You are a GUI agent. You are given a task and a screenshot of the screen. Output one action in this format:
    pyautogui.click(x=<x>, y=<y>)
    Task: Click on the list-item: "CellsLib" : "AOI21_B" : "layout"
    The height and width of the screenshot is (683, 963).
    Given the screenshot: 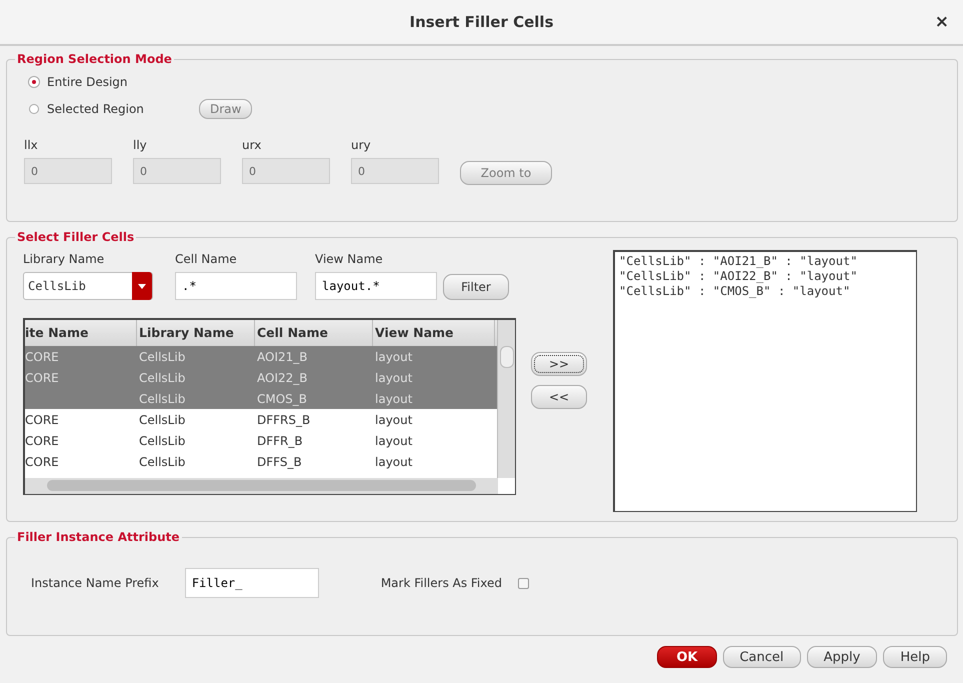 What is the action you would take?
    pyautogui.click(x=765, y=261)
    